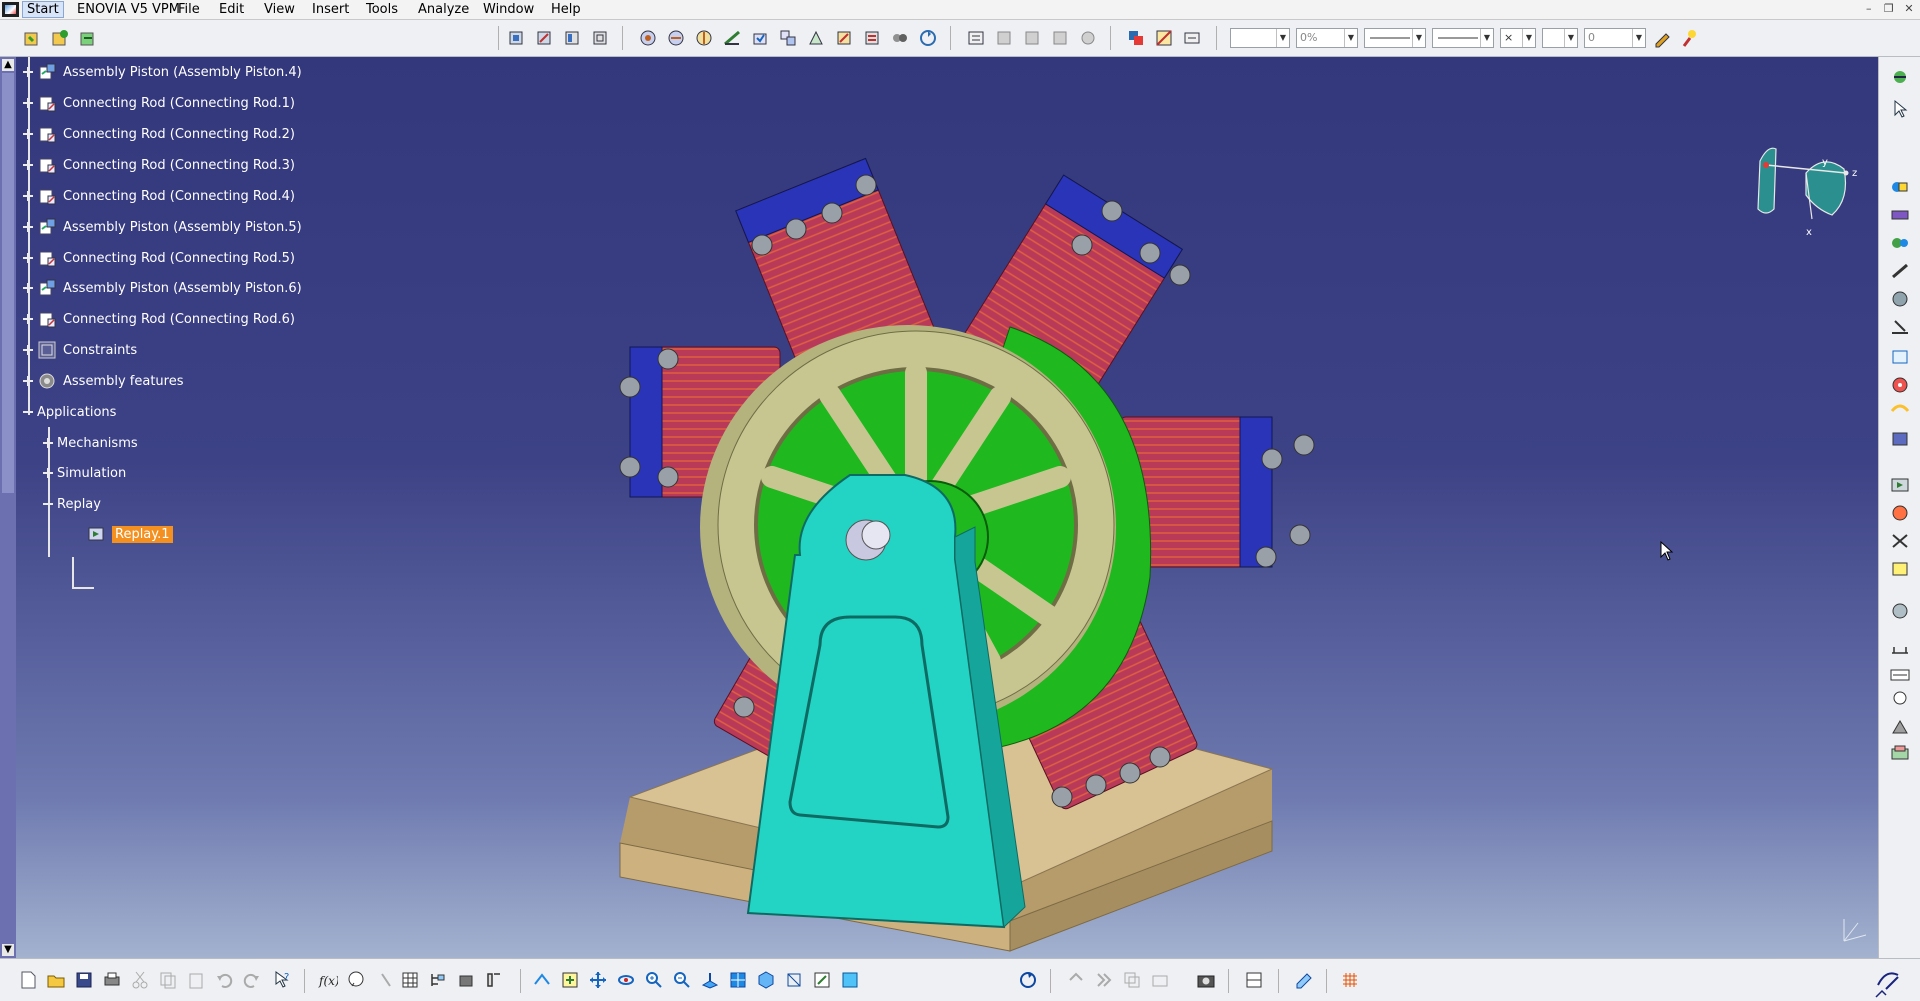 The height and width of the screenshot is (1001, 1920). I want to click on rendering-style-combo: ▼, so click(1560, 38).